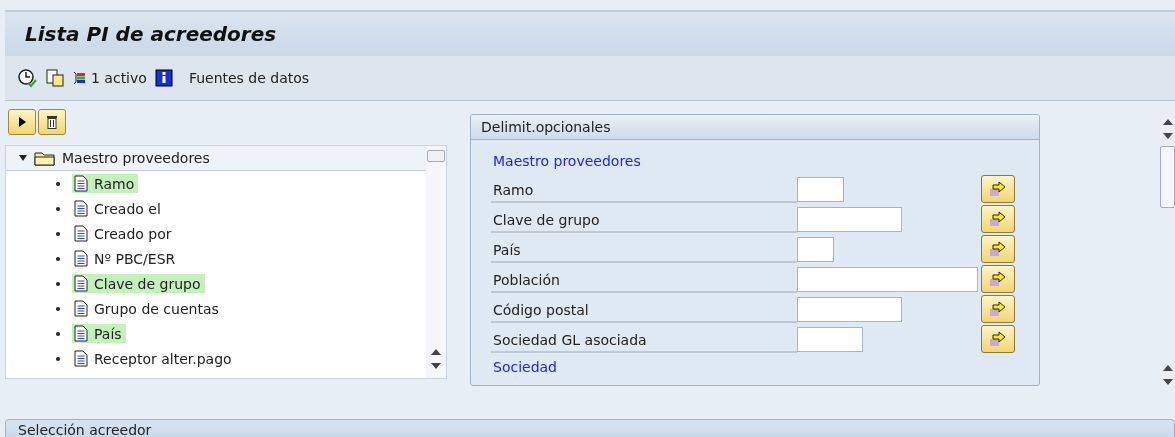  What do you see at coordinates (147, 308) in the screenshot?
I see `tree-item: Grupo de cuentas` at bounding box center [147, 308].